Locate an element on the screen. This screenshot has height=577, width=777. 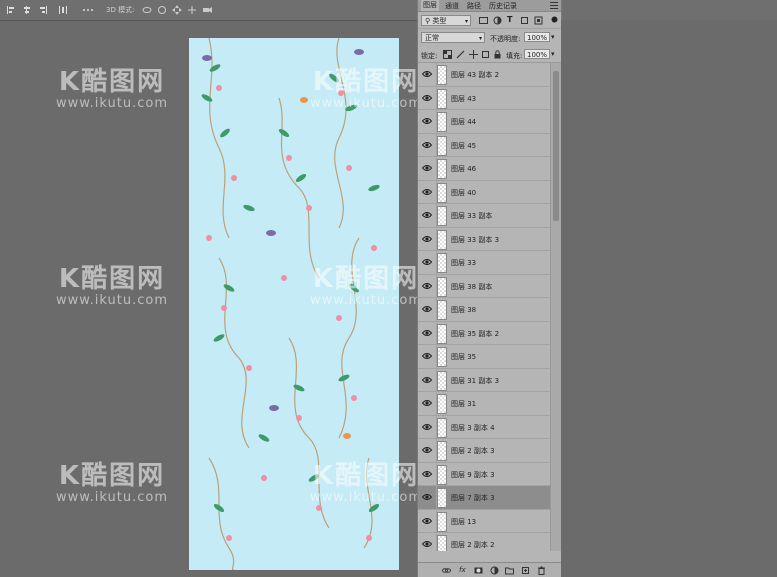
orbit-icon is located at coordinates (147, 10).